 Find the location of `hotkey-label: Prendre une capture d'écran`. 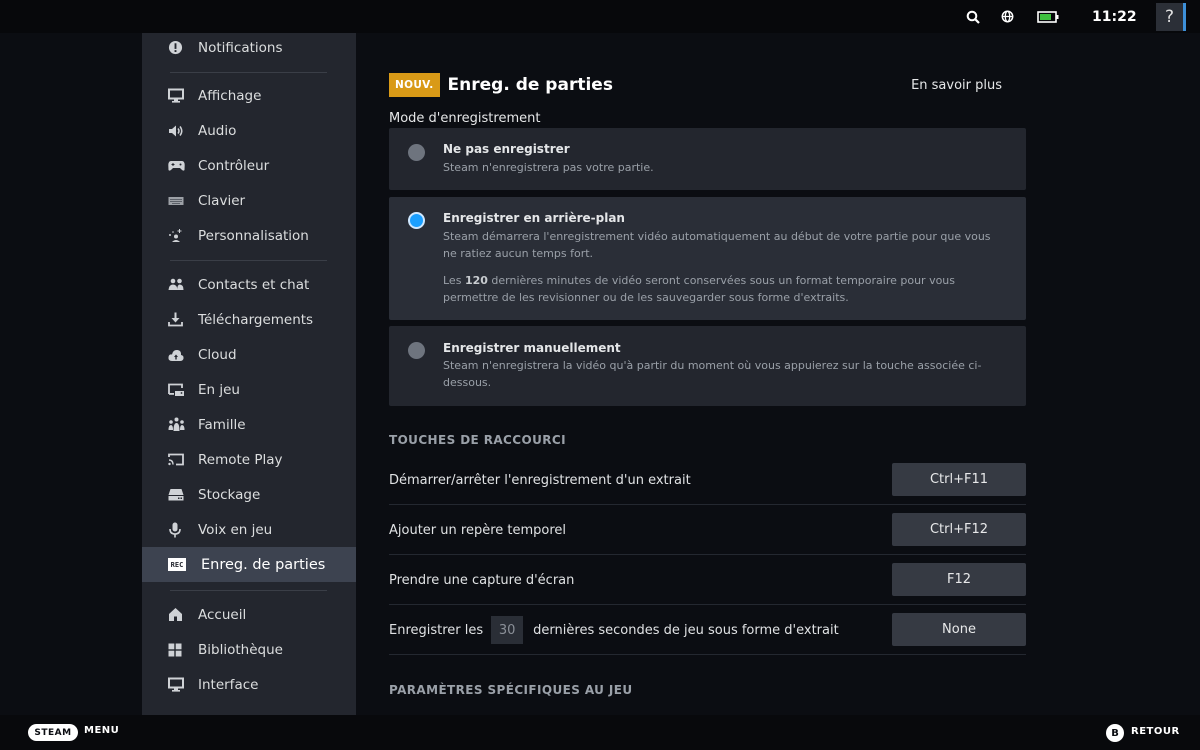

hotkey-label: Prendre une capture d'écran is located at coordinates (482, 580).